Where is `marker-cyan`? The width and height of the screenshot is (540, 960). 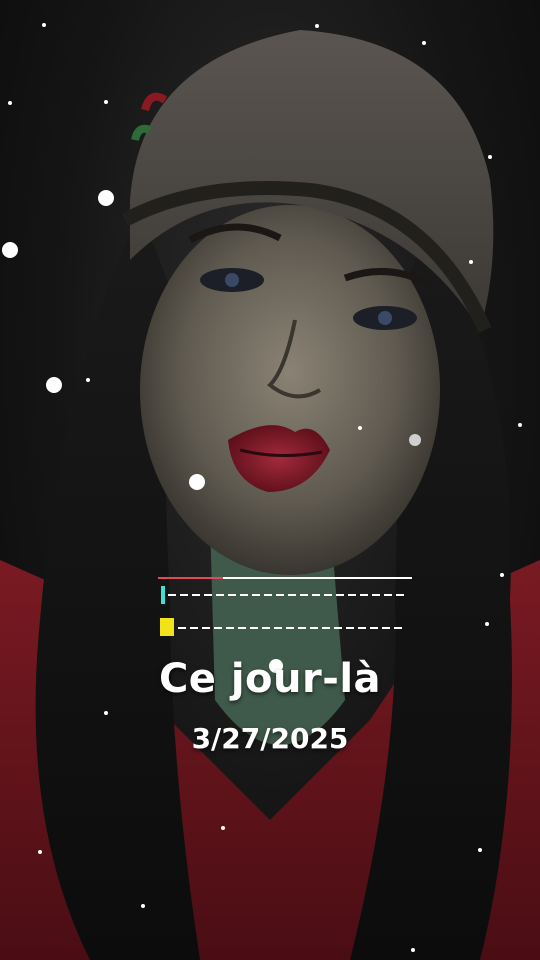
marker-cyan is located at coordinates (163, 595).